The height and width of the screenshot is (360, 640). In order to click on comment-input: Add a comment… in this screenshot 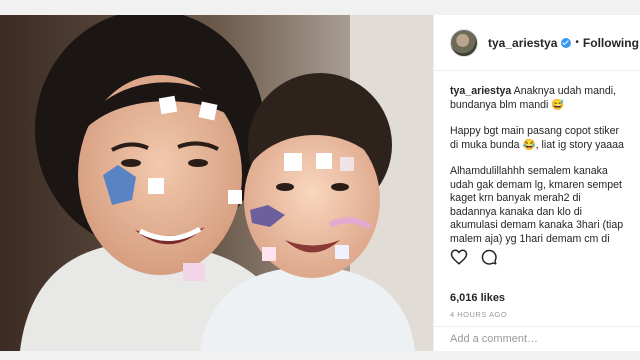, I will do `click(537, 338)`.